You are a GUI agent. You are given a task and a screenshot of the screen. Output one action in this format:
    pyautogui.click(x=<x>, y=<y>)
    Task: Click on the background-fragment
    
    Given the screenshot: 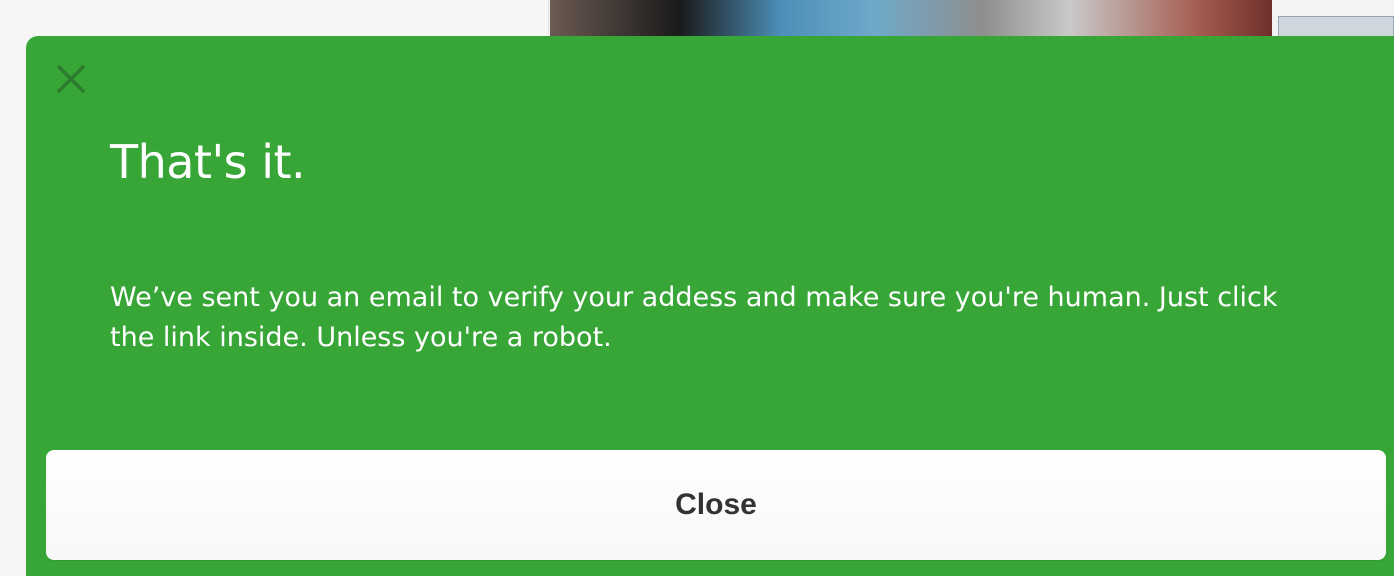 What is the action you would take?
    pyautogui.click(x=57, y=10)
    